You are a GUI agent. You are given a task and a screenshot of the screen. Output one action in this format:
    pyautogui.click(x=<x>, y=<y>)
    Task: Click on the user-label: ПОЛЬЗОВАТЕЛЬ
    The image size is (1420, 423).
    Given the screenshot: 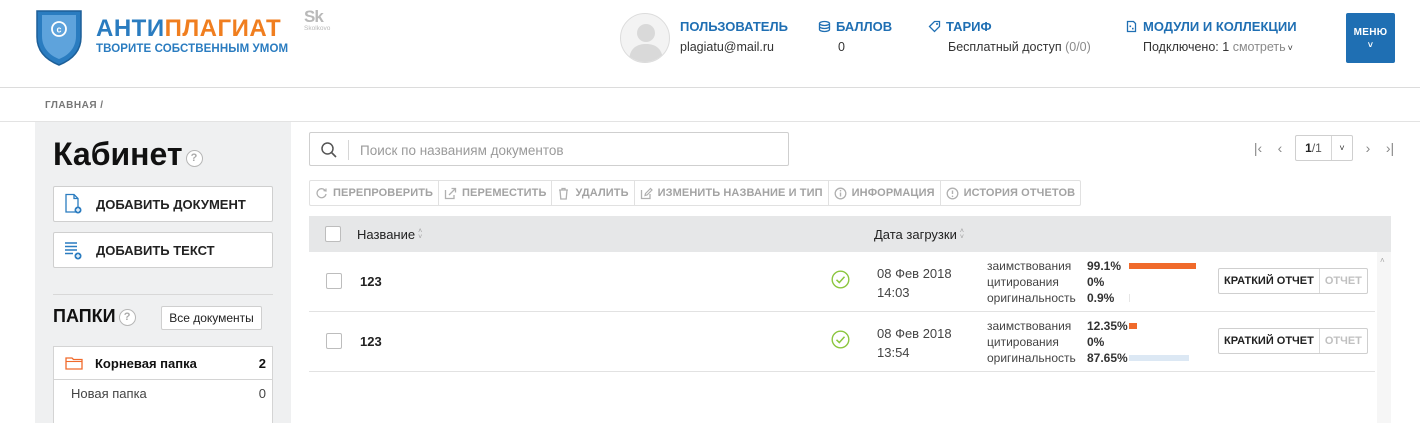 What is the action you would take?
    pyautogui.click(x=734, y=26)
    